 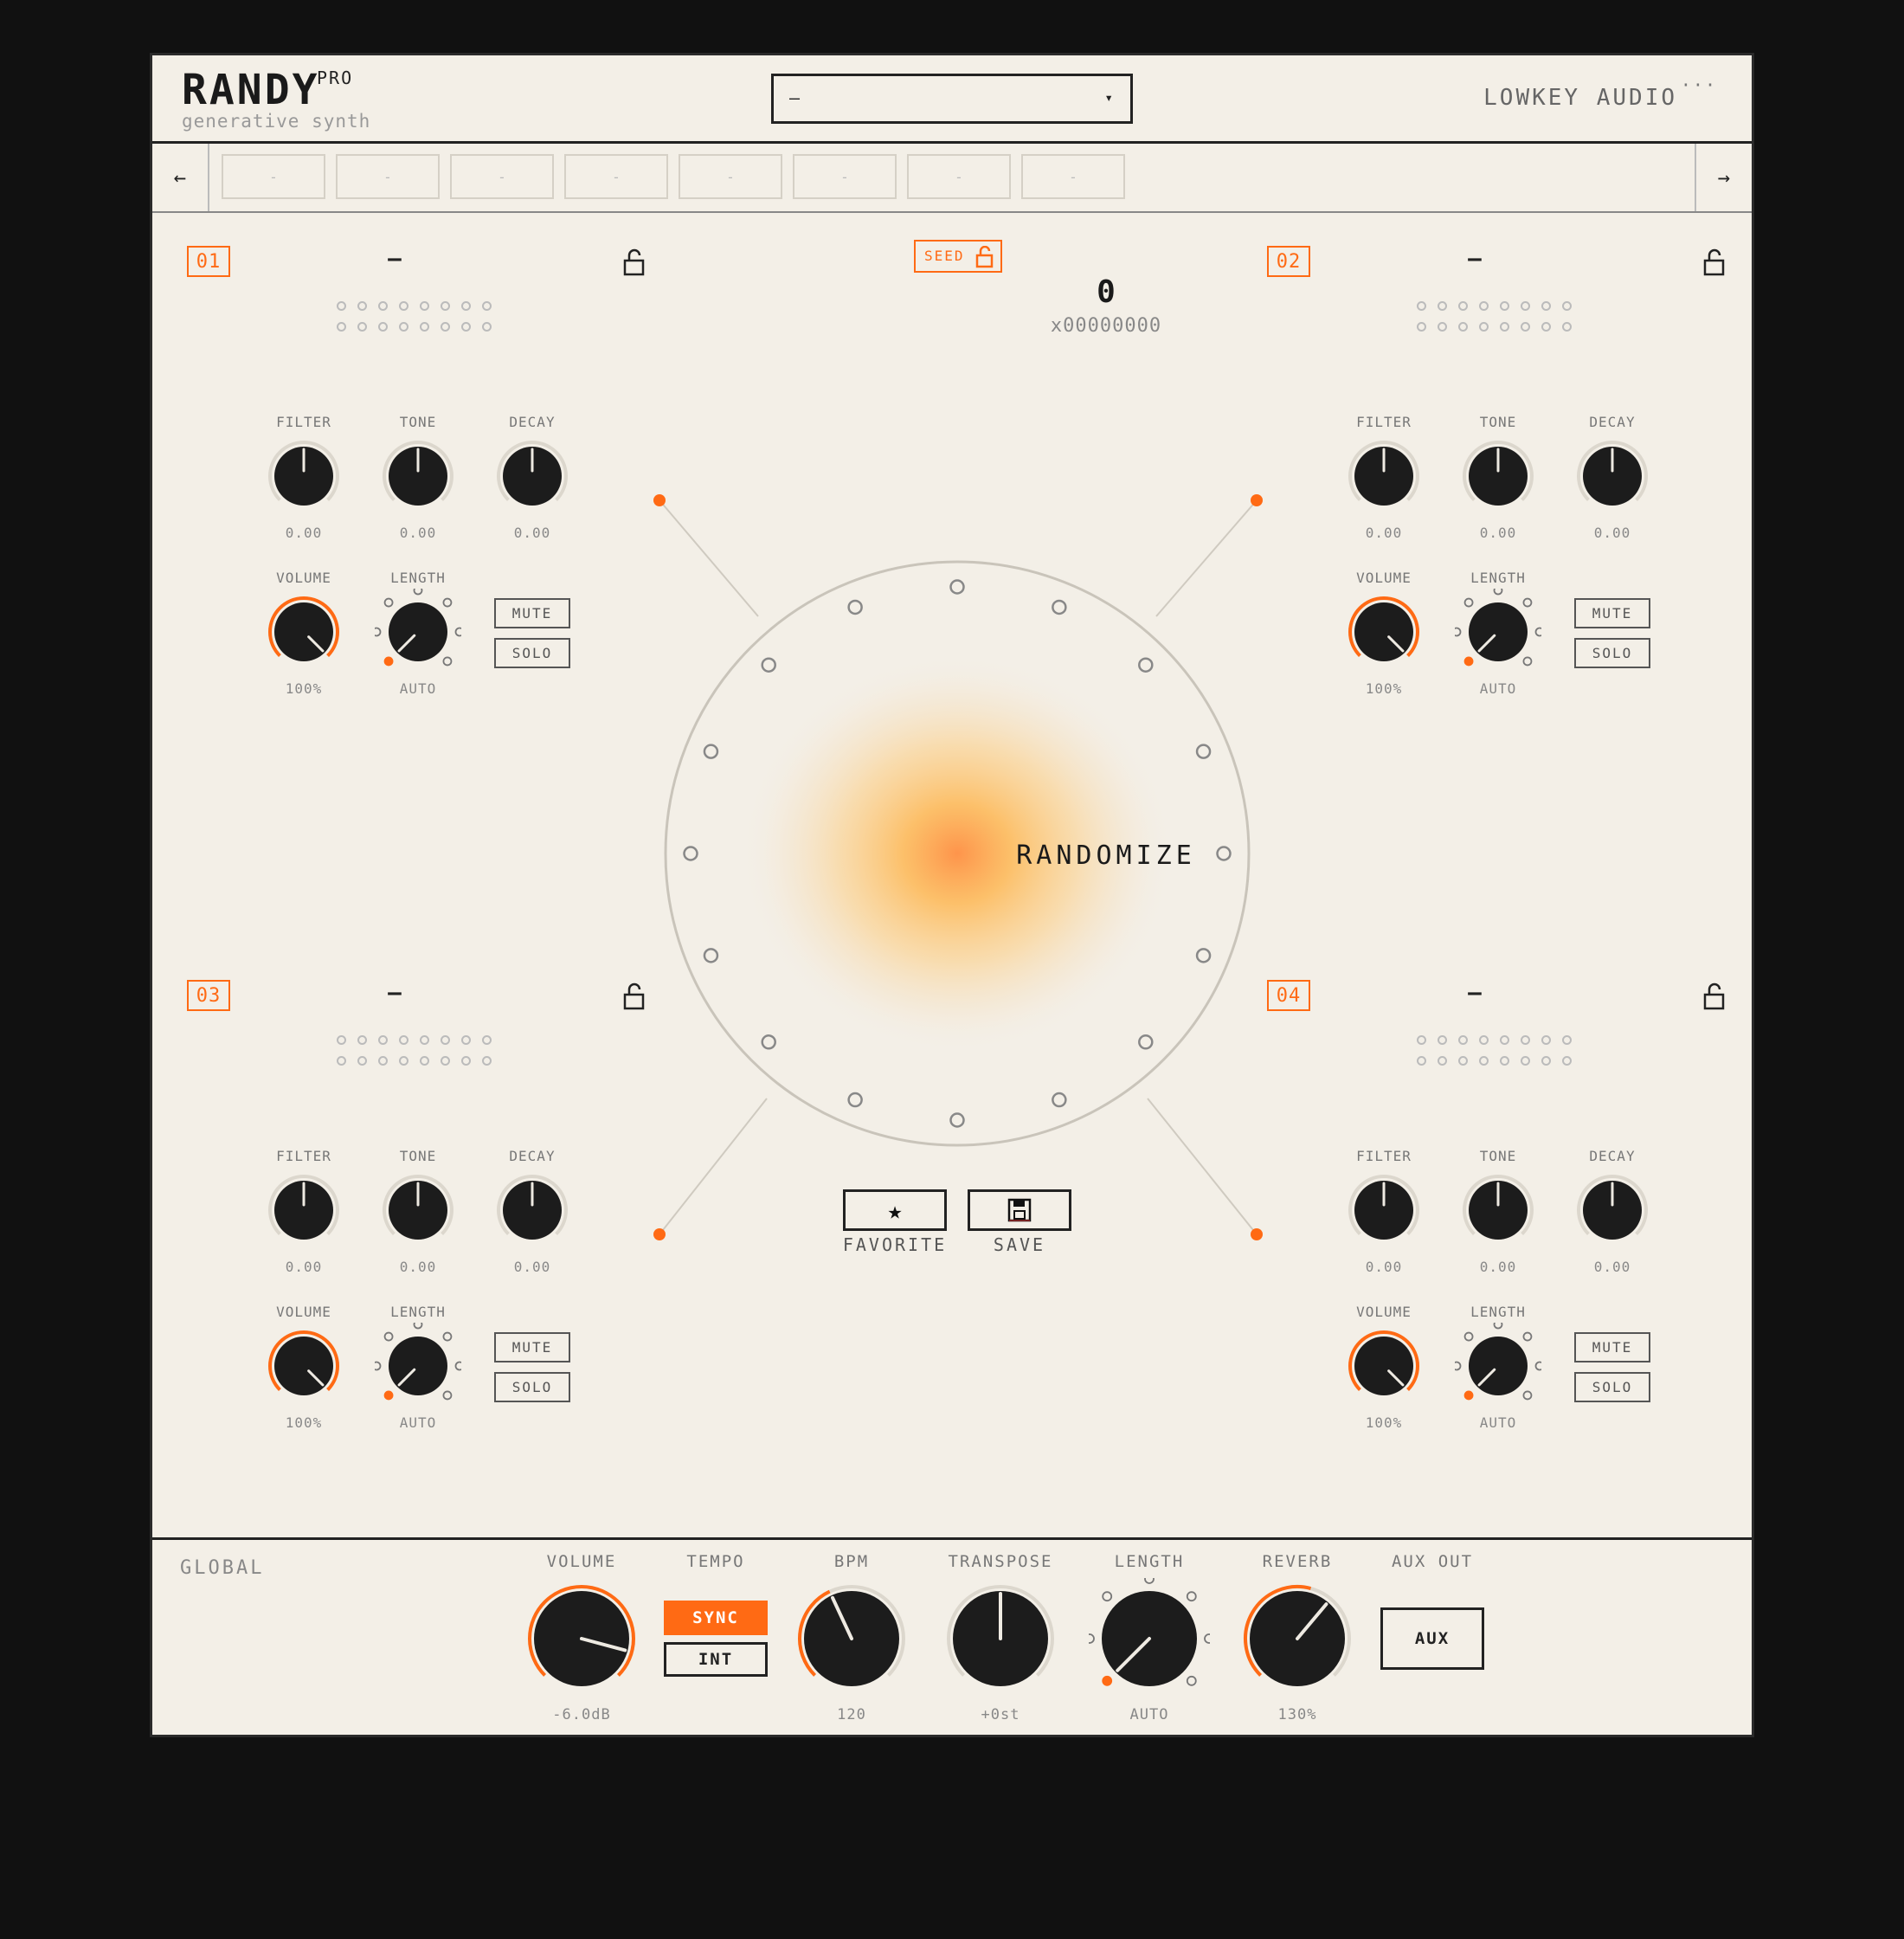 I want to click on seed-lock-button: SEED, so click(x=958, y=256).